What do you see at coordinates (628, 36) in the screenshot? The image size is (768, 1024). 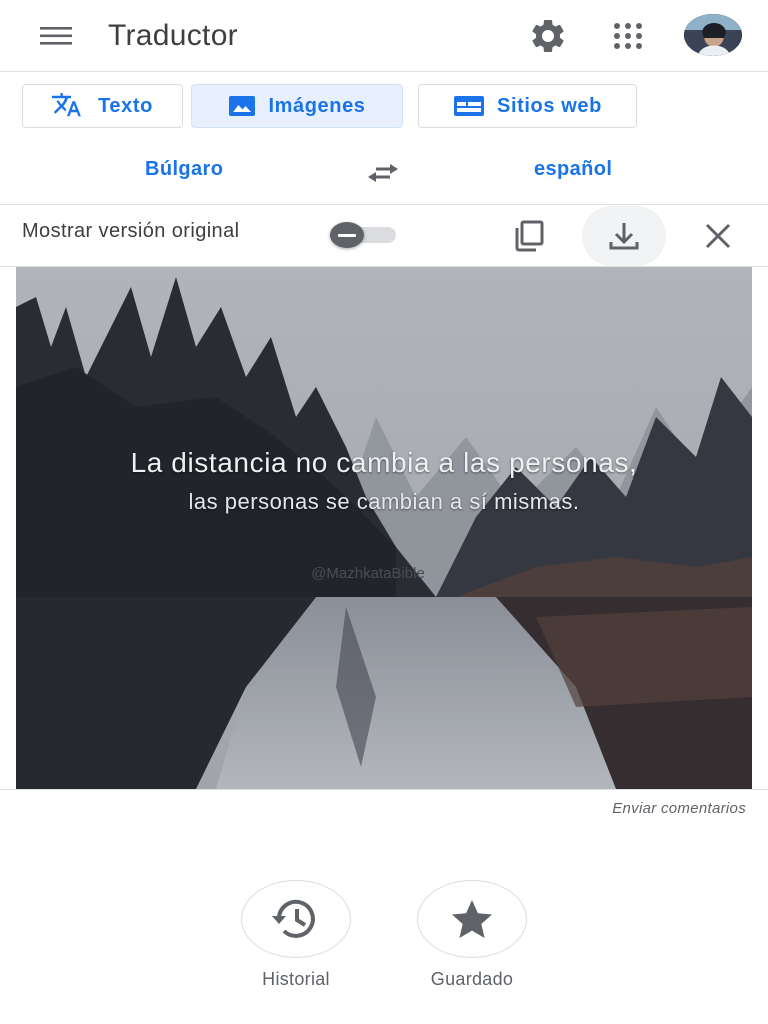 I see `apps-grid-icon` at bounding box center [628, 36].